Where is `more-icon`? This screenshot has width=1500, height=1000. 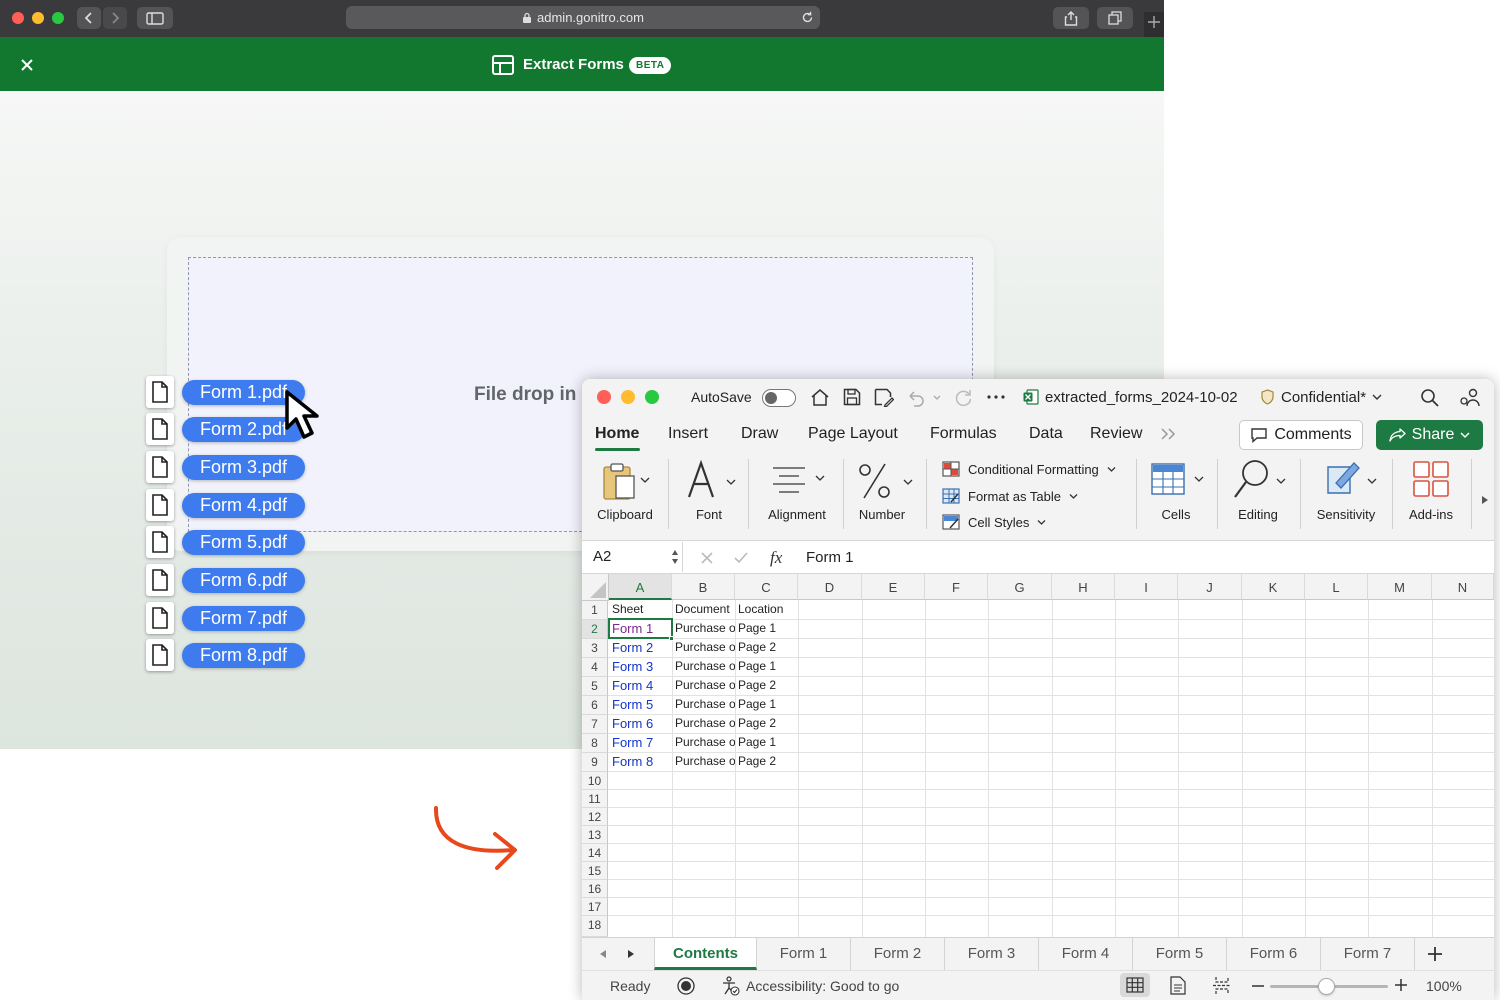 more-icon is located at coordinates (996, 397).